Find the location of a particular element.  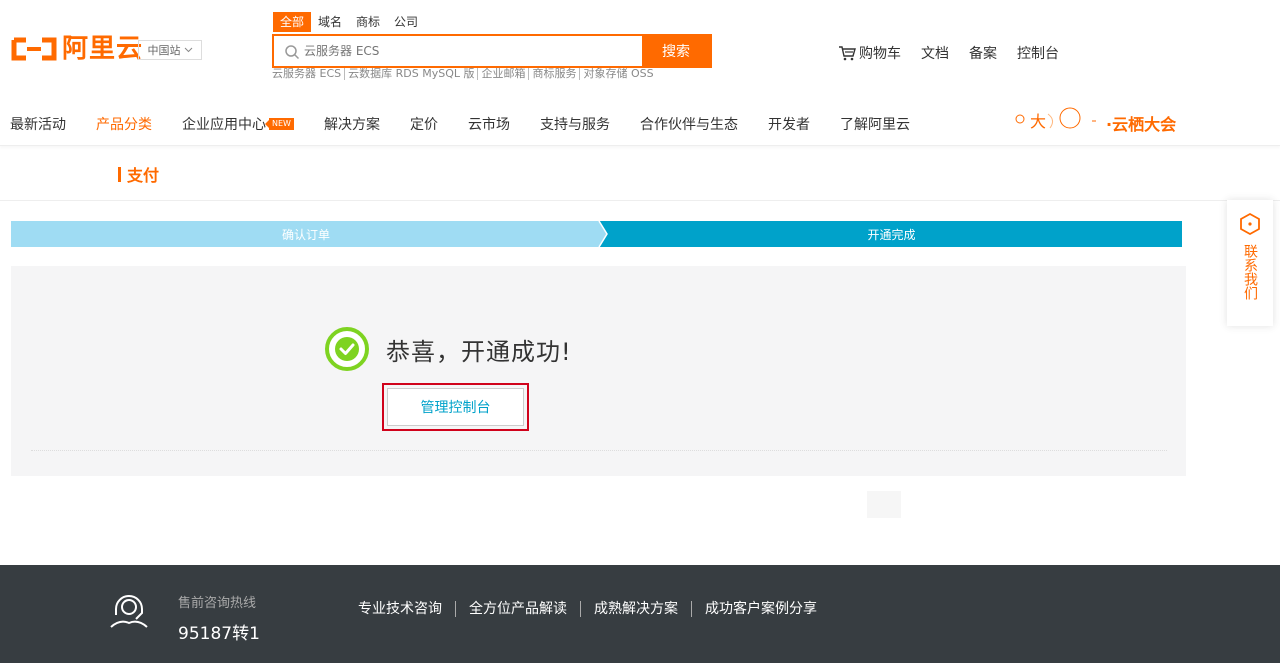

svg-text: 大 is located at coordinates (1038, 121).